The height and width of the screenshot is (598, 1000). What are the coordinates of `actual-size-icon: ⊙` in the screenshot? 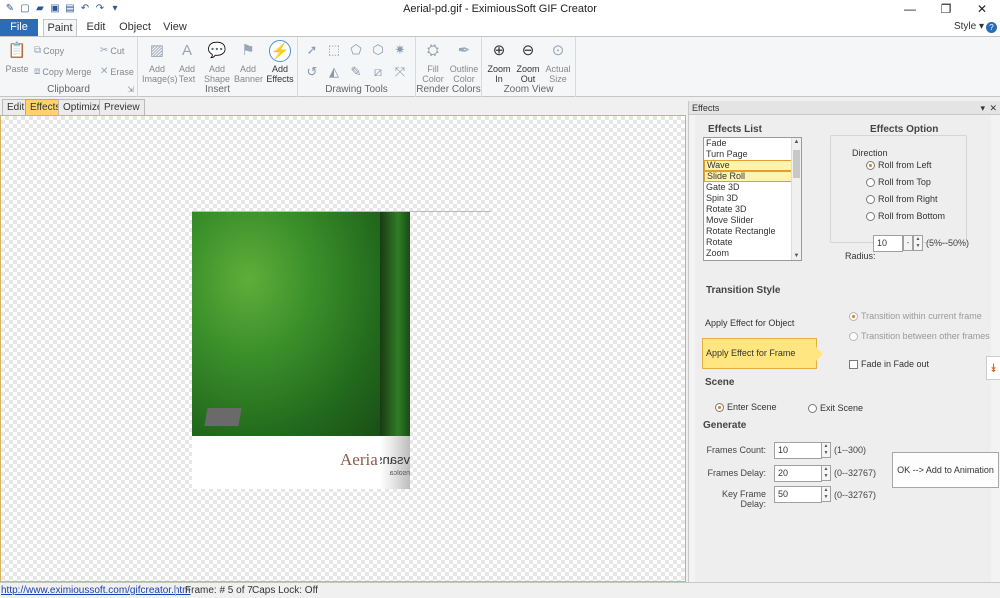 It's located at (558, 50).